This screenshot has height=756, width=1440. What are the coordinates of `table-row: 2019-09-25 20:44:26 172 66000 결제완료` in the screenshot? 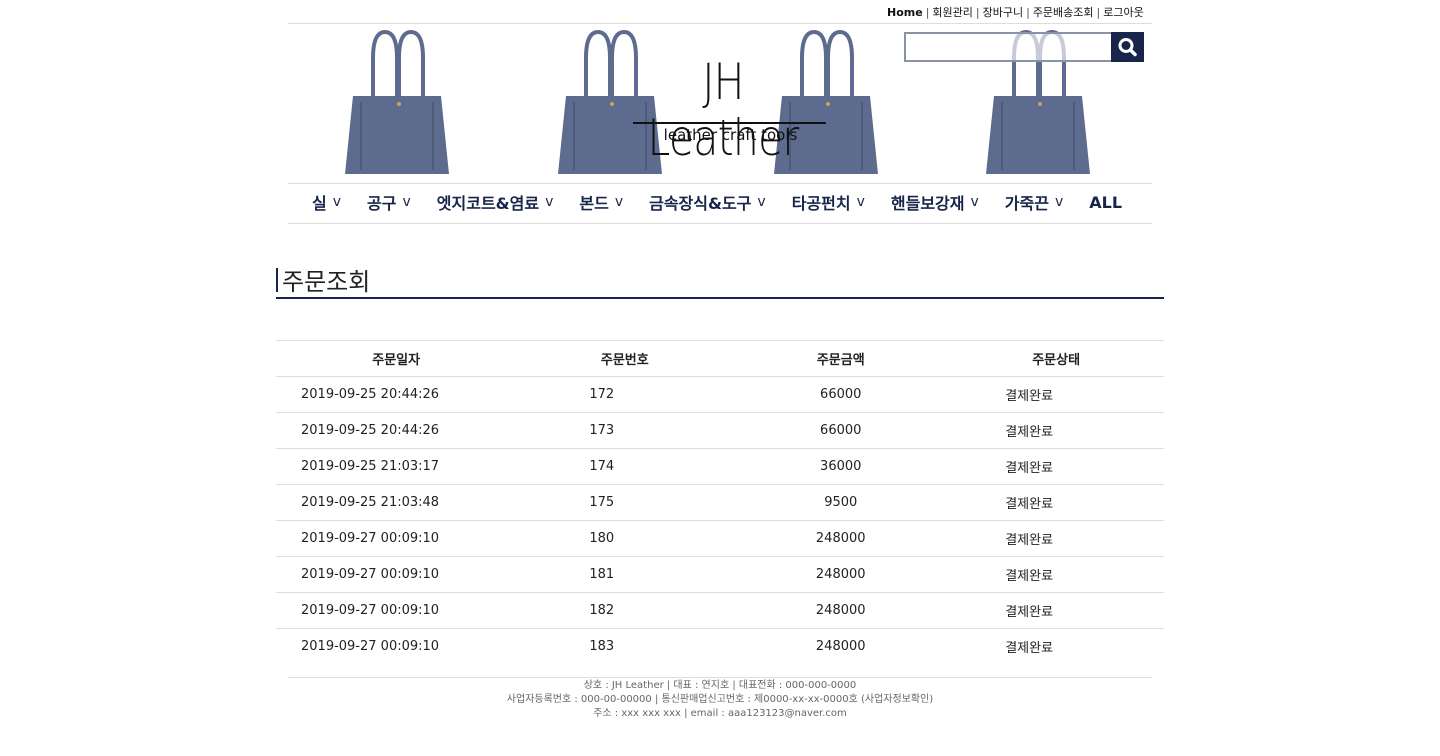 It's located at (720, 394).